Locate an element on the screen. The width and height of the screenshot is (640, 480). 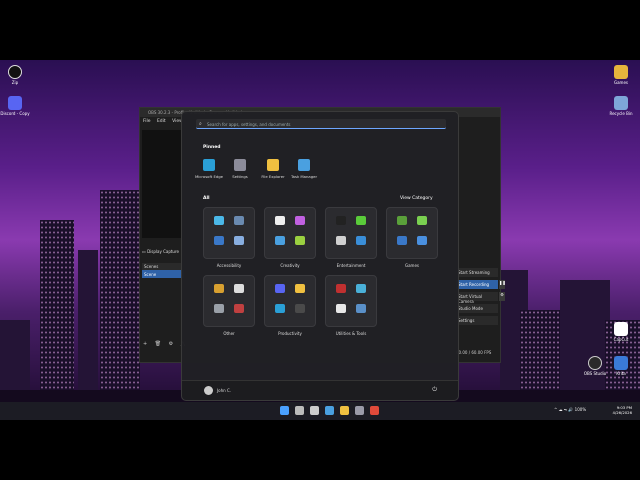
chrome-icon is located at coordinates (374, 410).